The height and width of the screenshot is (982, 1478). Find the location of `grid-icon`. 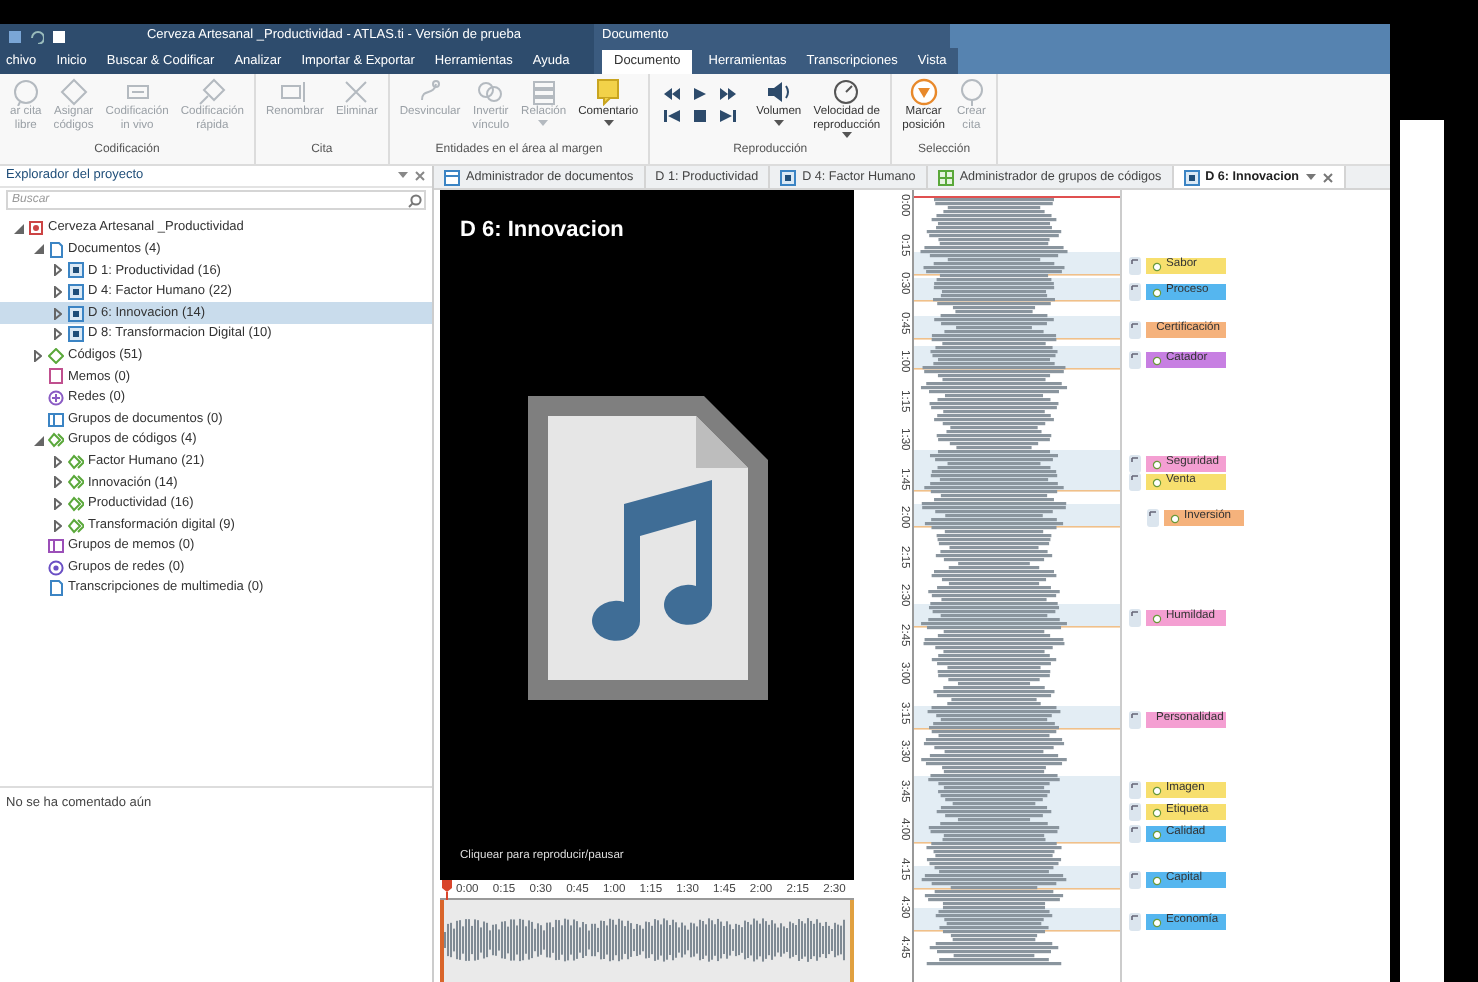

grid-icon is located at coordinates (945, 177).